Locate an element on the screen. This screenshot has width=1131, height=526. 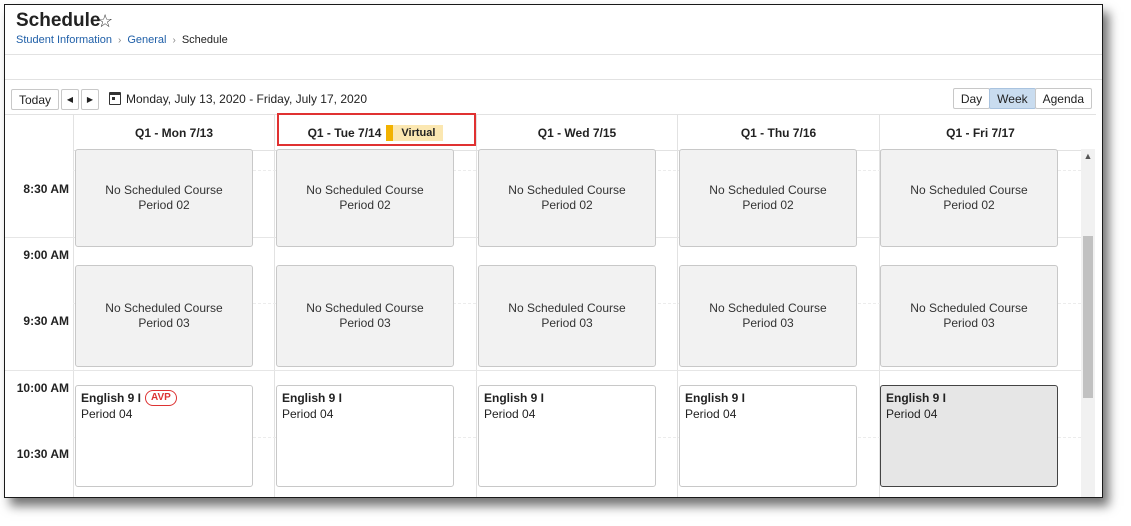
star-icon: ☆ is located at coordinates (105, 21).